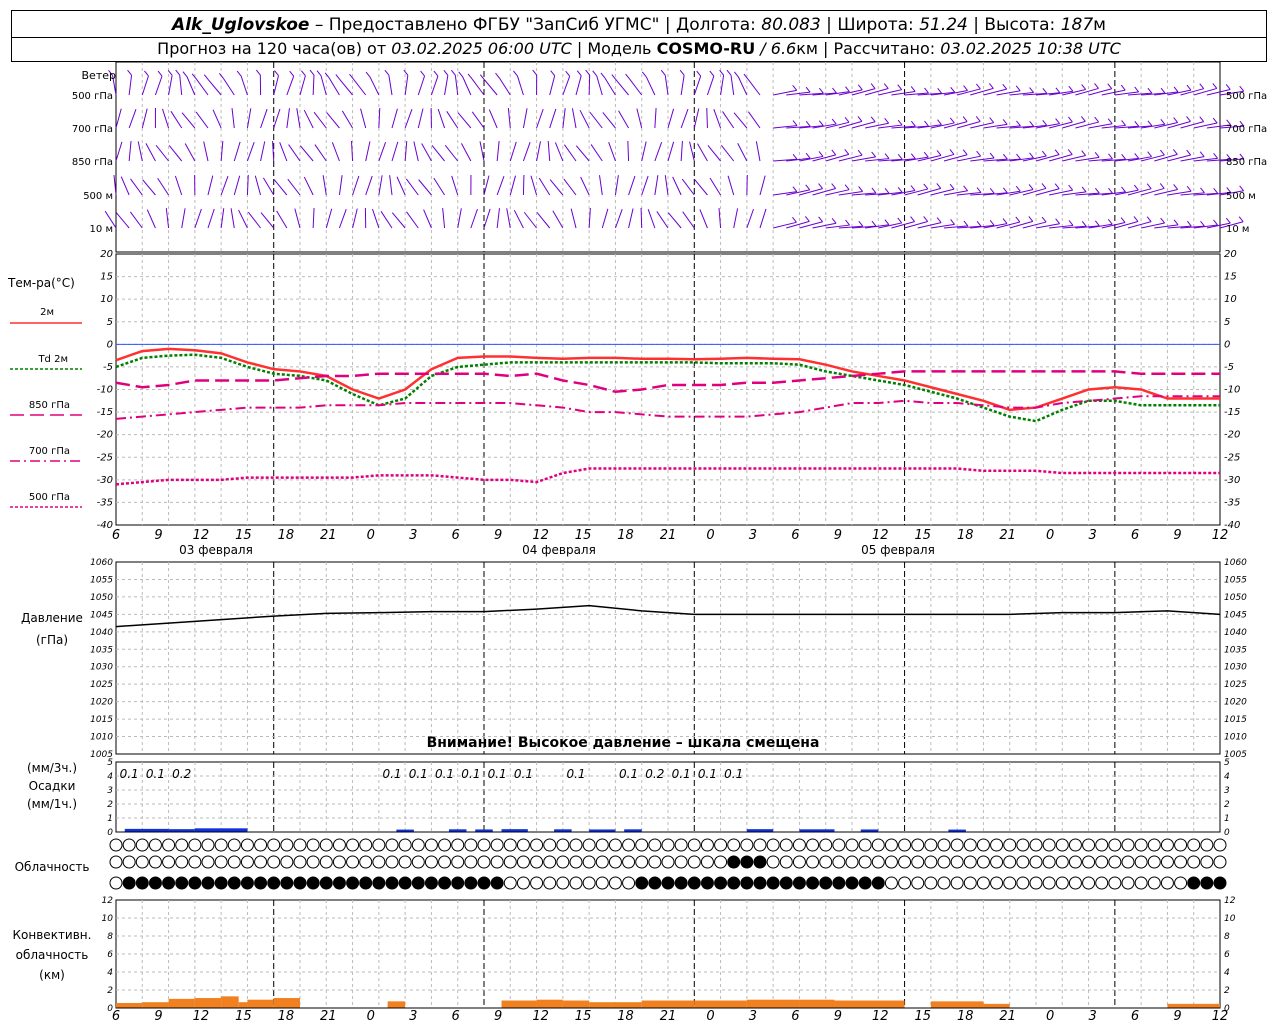  Describe the element at coordinates (1007, 1016) in the screenshot. I see `x-tick-label-bottom: 21` at that location.